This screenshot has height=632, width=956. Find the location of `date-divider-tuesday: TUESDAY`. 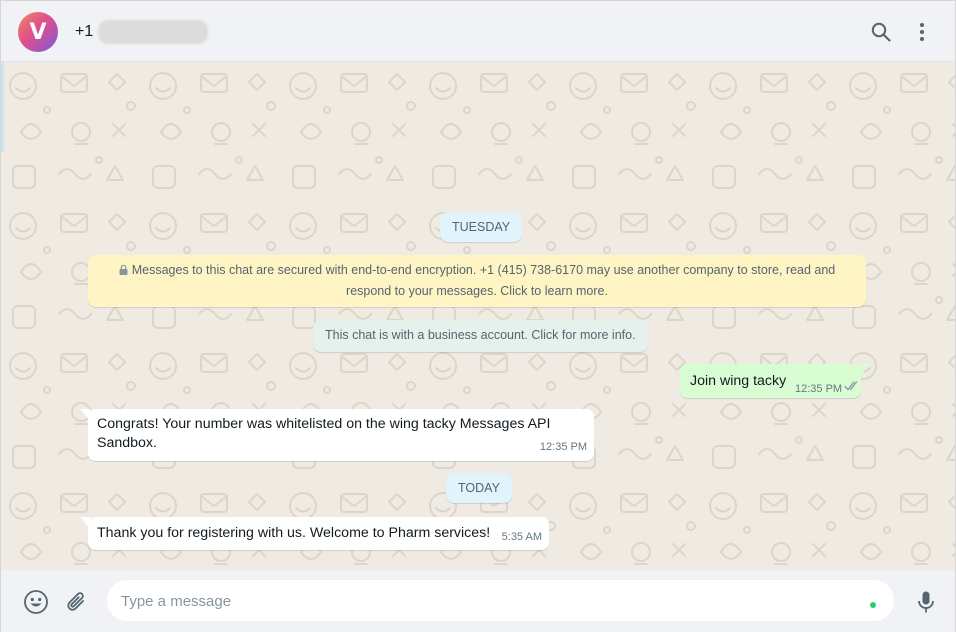

date-divider-tuesday: TUESDAY is located at coordinates (481, 227).